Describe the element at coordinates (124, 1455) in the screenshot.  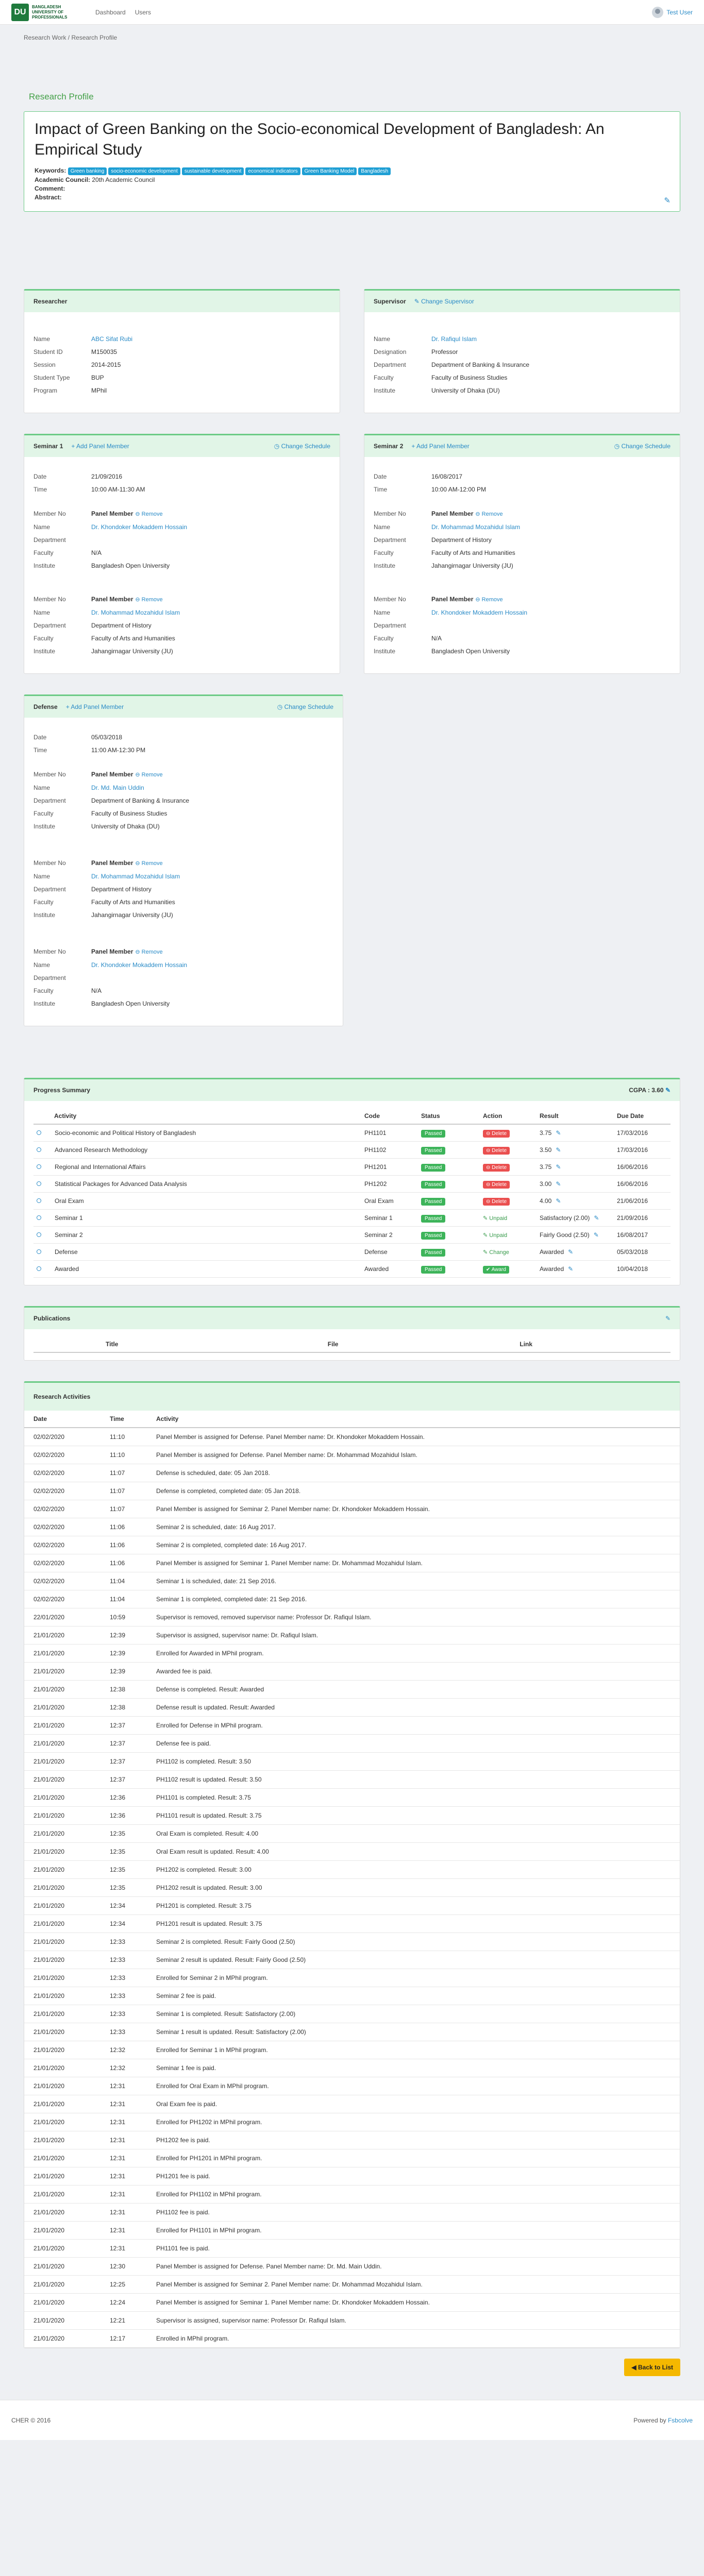
I see `activity-time: 11:10` at that location.